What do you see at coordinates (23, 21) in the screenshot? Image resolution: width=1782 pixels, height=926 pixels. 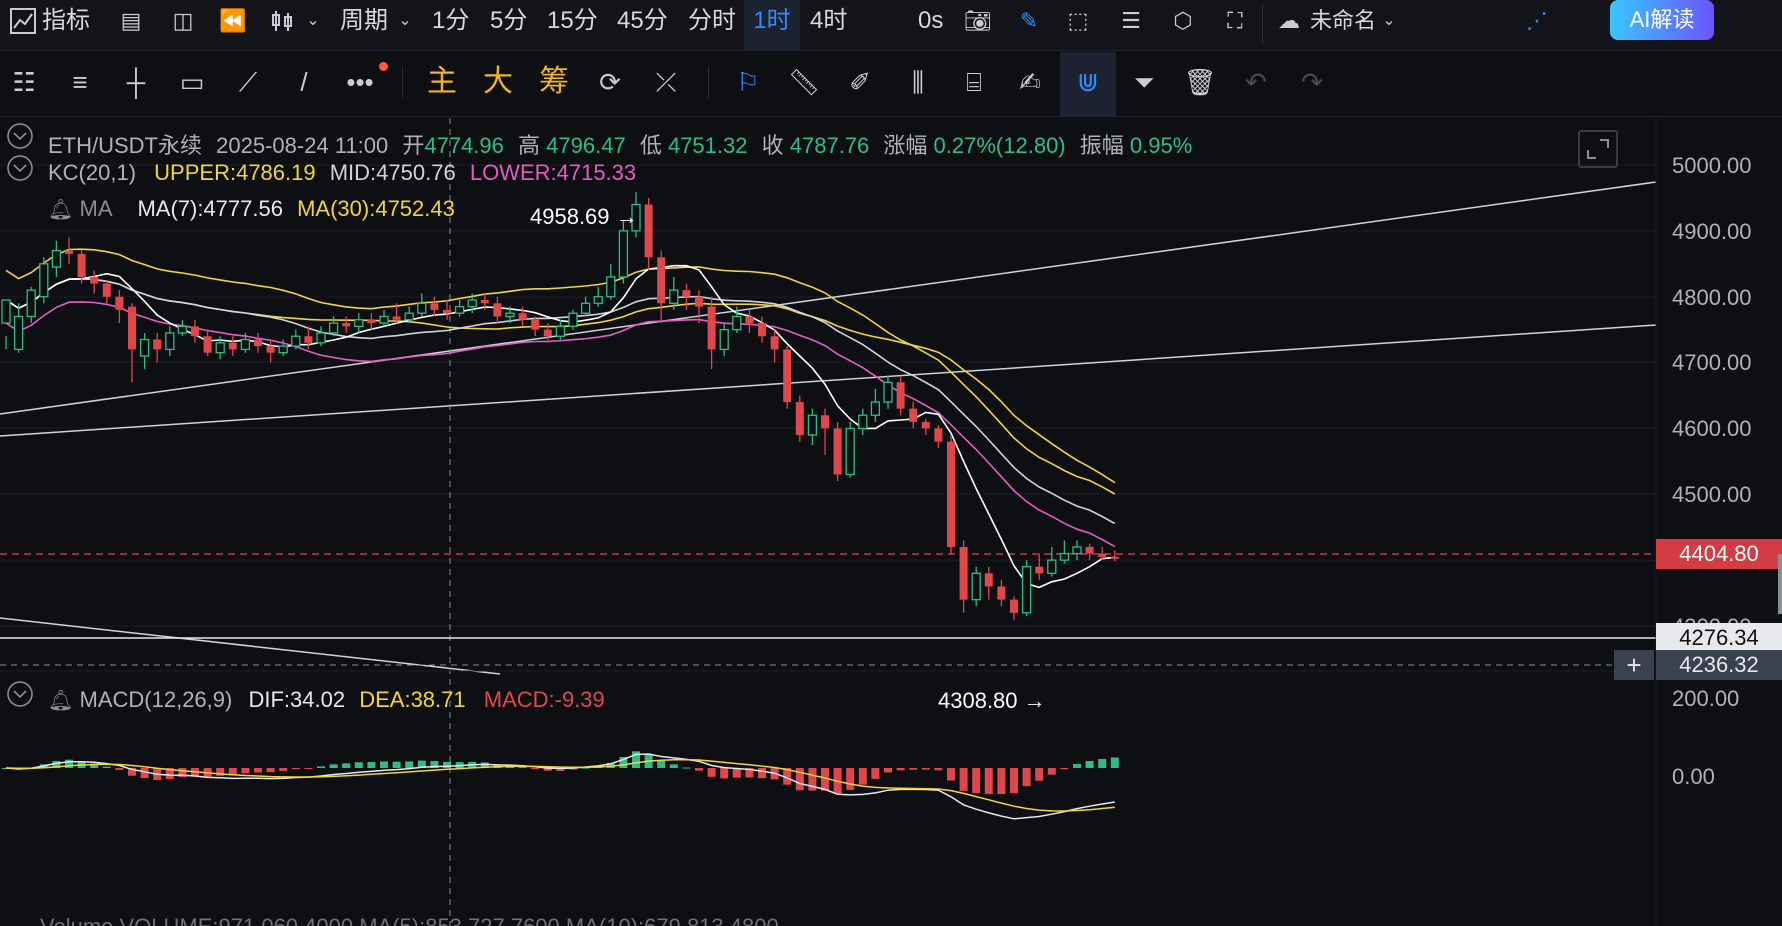 I see `chart-indicator-icon` at bounding box center [23, 21].